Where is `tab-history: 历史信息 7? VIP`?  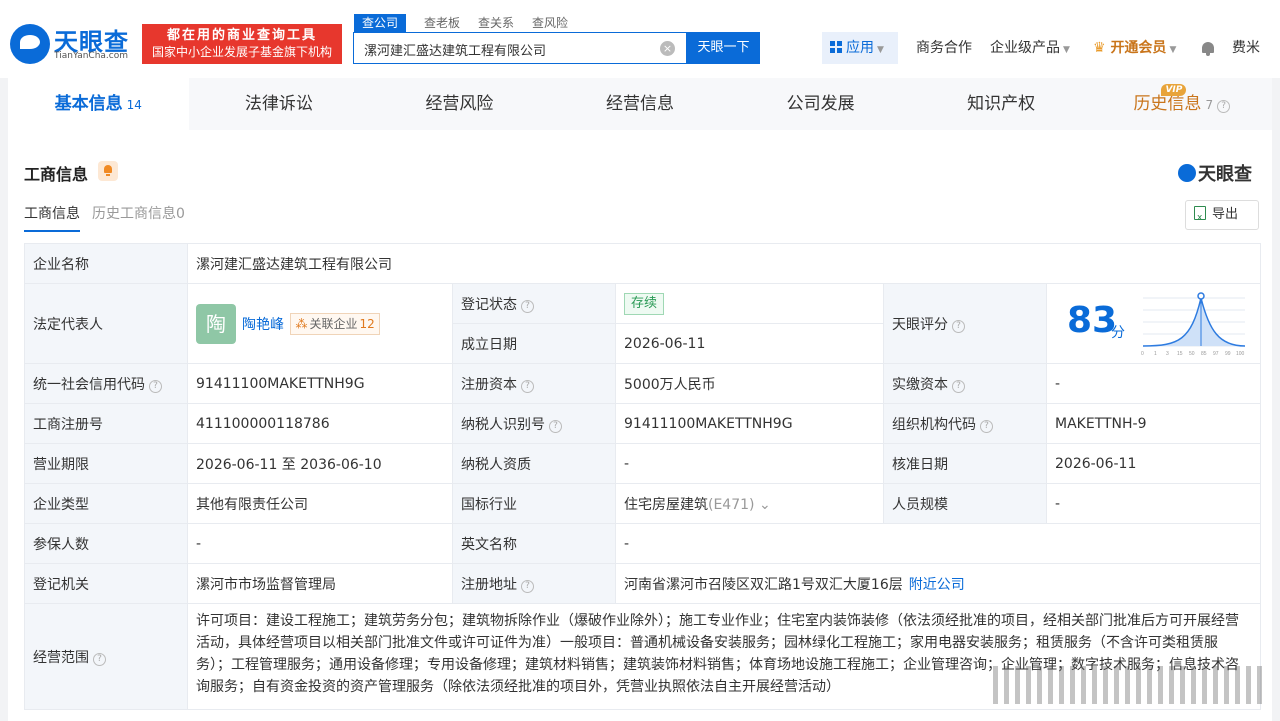
tab-history: 历史信息 7? VIP is located at coordinates (1181, 104).